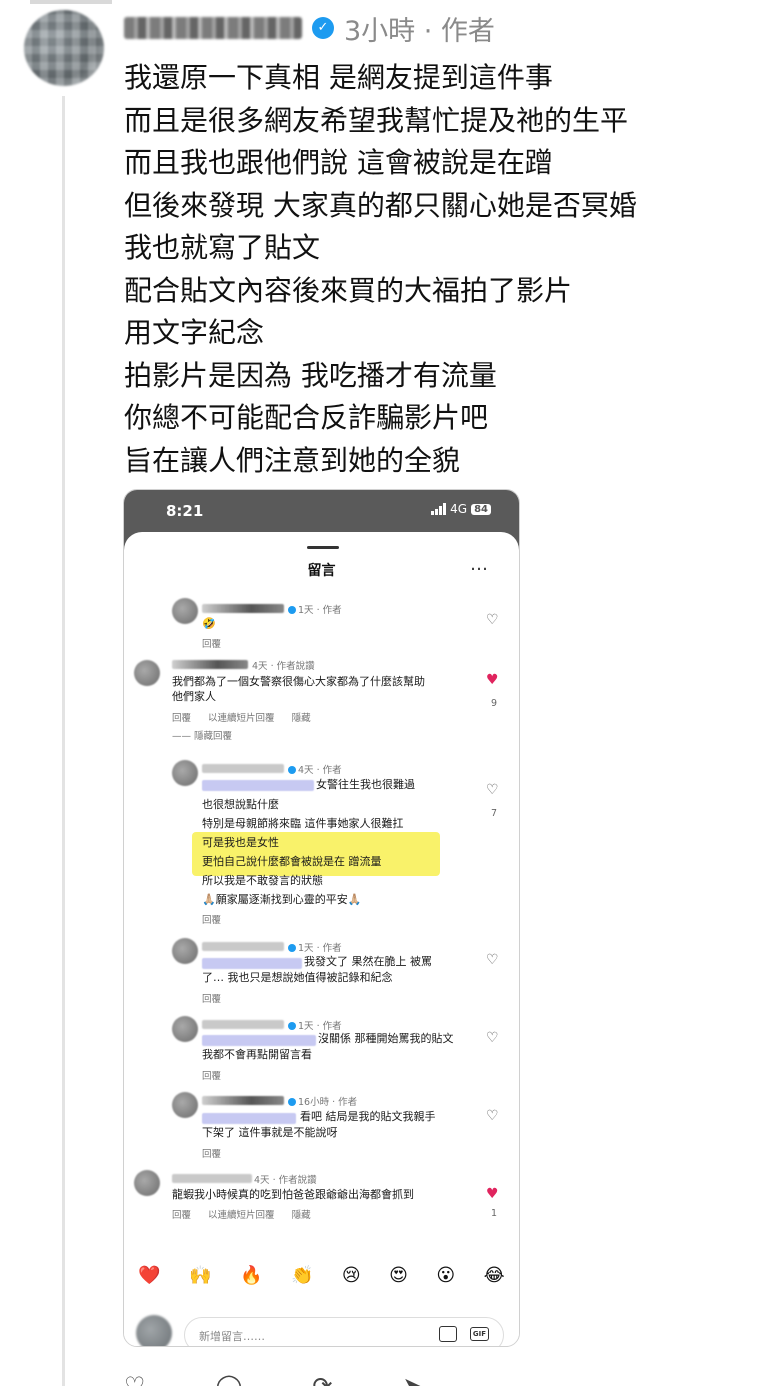 The height and width of the screenshot is (1386, 776). Describe the element at coordinates (64, 48) in the screenshot. I see `avatar` at that location.